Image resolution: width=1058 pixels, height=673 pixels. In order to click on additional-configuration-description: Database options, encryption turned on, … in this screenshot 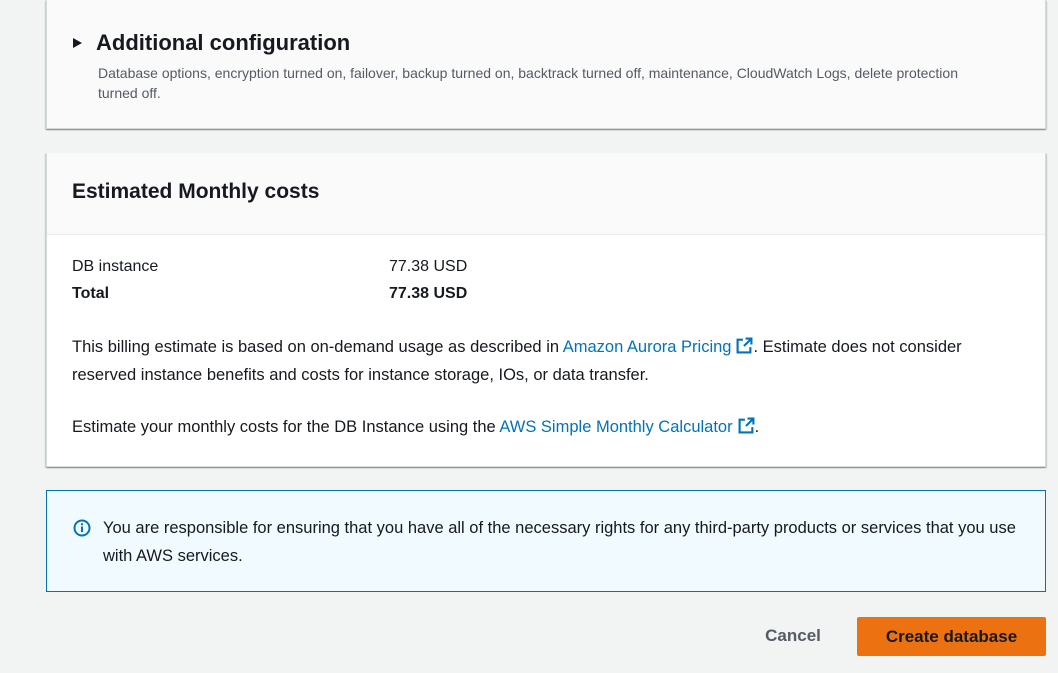, I will do `click(528, 83)`.